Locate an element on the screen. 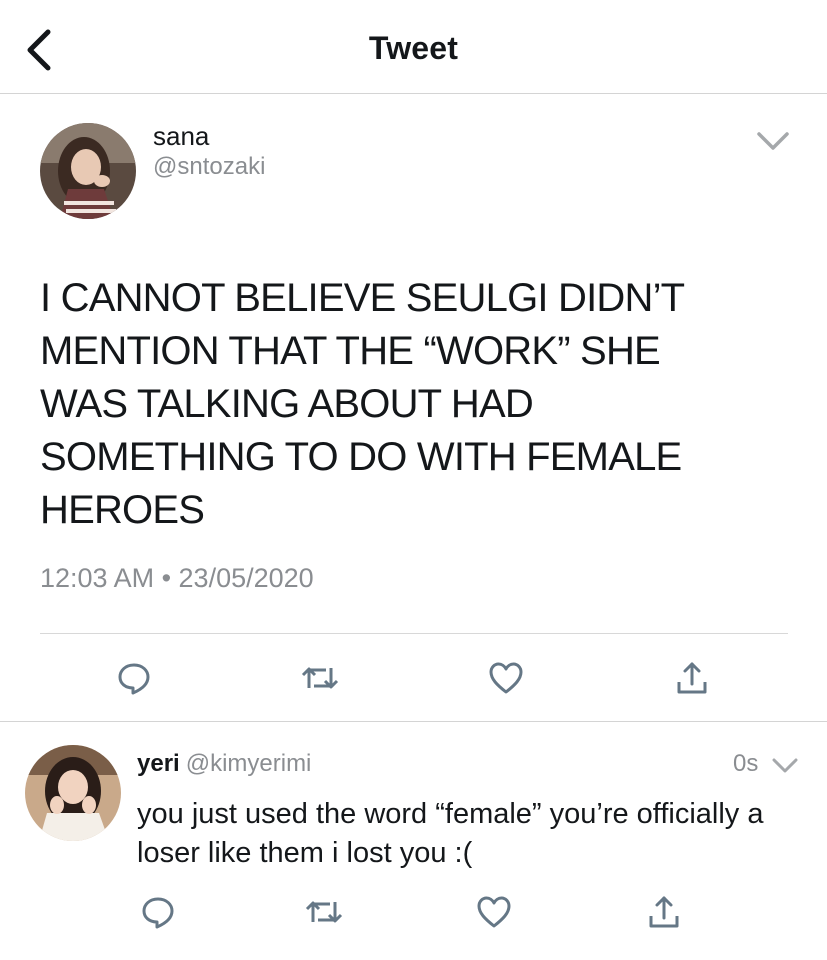 This screenshot has height=960, width=827. reply-like-button is located at coordinates (494, 912).